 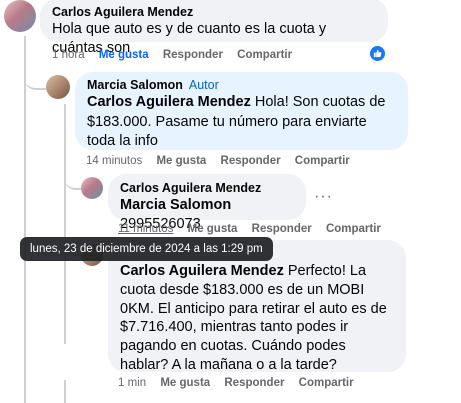 What do you see at coordinates (323, 197) in the screenshot?
I see `more-options-icon: ···` at bounding box center [323, 197].